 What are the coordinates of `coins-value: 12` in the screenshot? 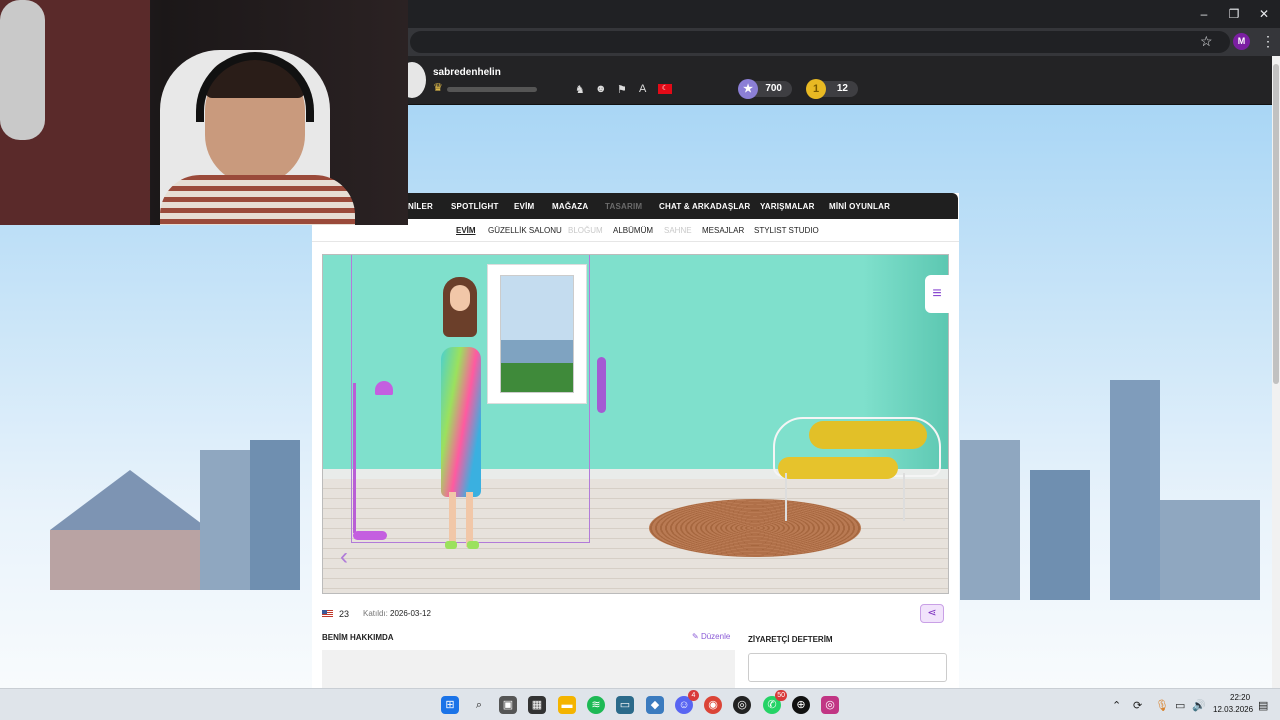 It's located at (842, 88).